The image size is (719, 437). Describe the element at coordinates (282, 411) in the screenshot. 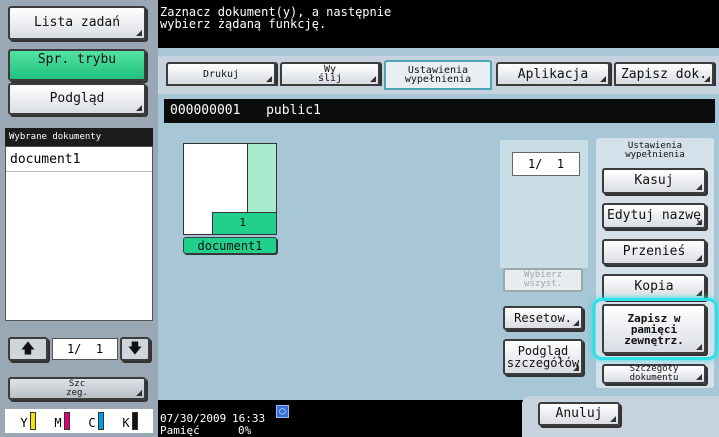

I see `network-icon: ⬡` at that location.